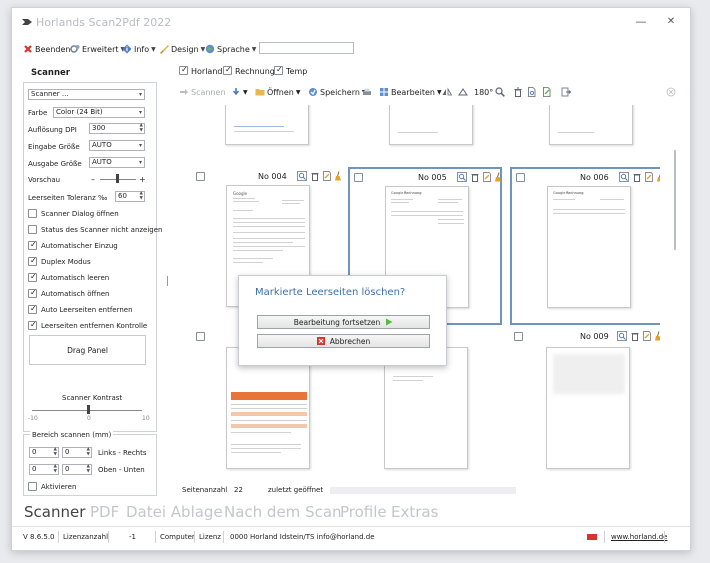 The width and height of the screenshot is (710, 563). Describe the element at coordinates (410, 92) in the screenshot. I see `bearbeiten-button: Bearbeiten ▼` at that location.